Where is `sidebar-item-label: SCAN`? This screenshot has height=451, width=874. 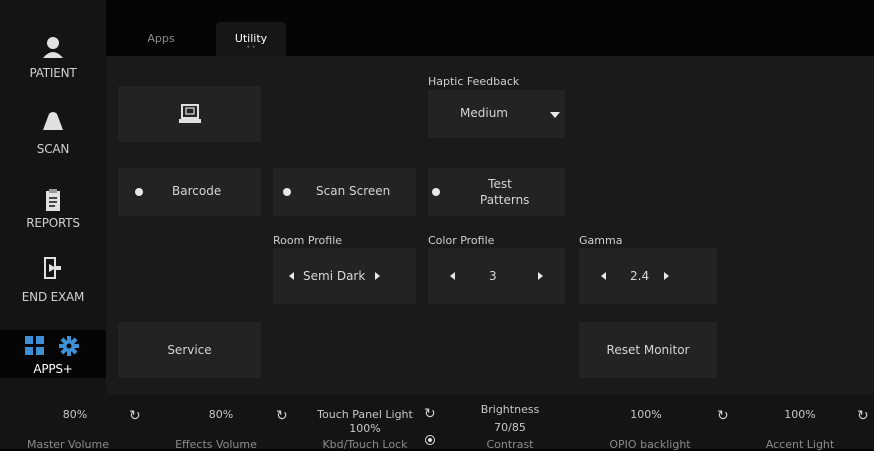 sidebar-item-label: SCAN is located at coordinates (53, 149).